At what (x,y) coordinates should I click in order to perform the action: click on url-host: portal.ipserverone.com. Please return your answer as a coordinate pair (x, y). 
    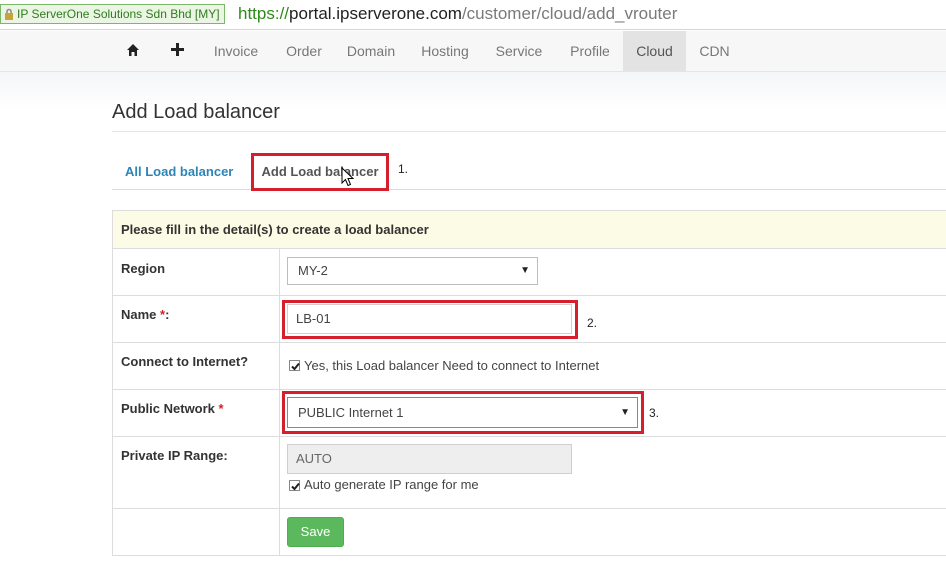
    Looking at the image, I should click on (375, 13).